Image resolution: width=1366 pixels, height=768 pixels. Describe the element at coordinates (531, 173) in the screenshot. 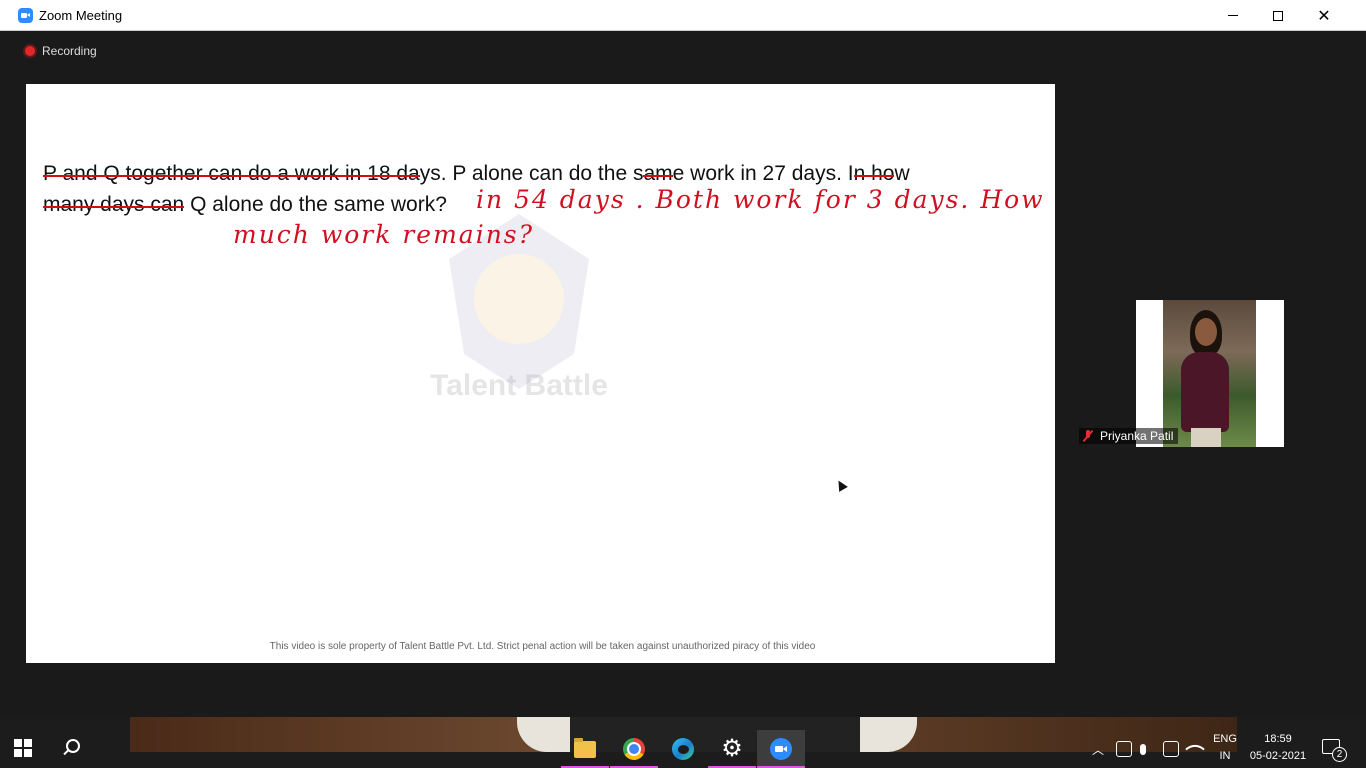

I see `question-text: ys. P alone can do the s` at that location.